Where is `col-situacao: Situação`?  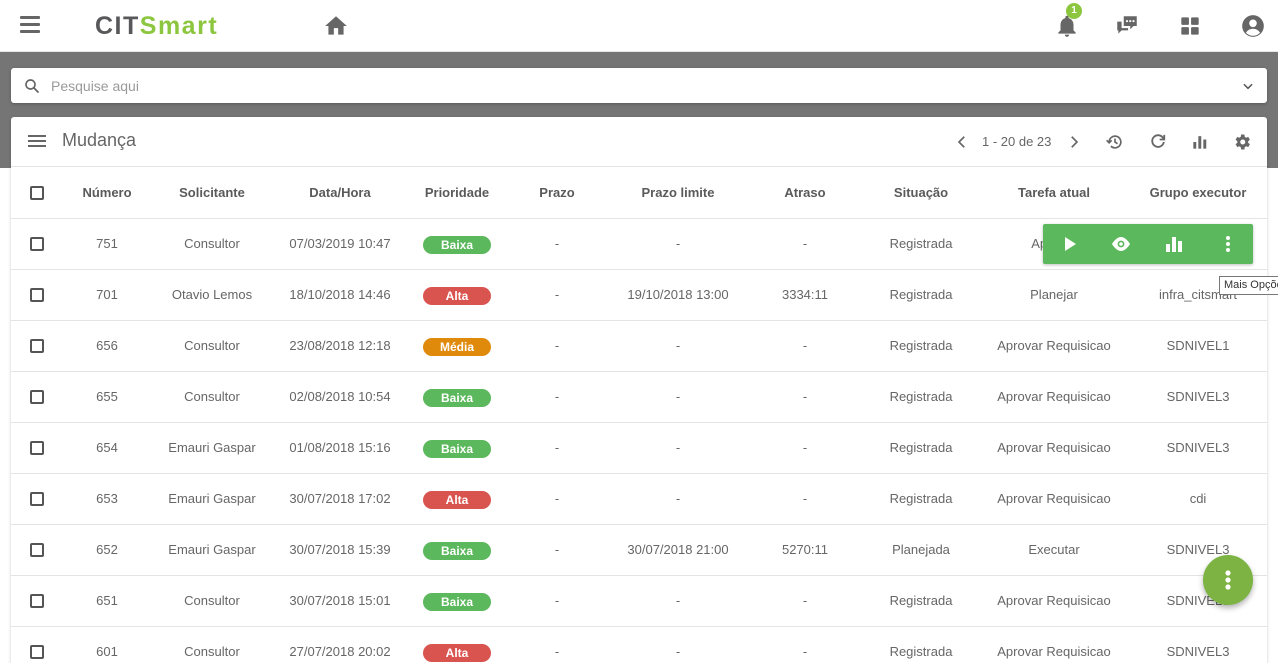
col-situacao: Situação is located at coordinates (921, 193).